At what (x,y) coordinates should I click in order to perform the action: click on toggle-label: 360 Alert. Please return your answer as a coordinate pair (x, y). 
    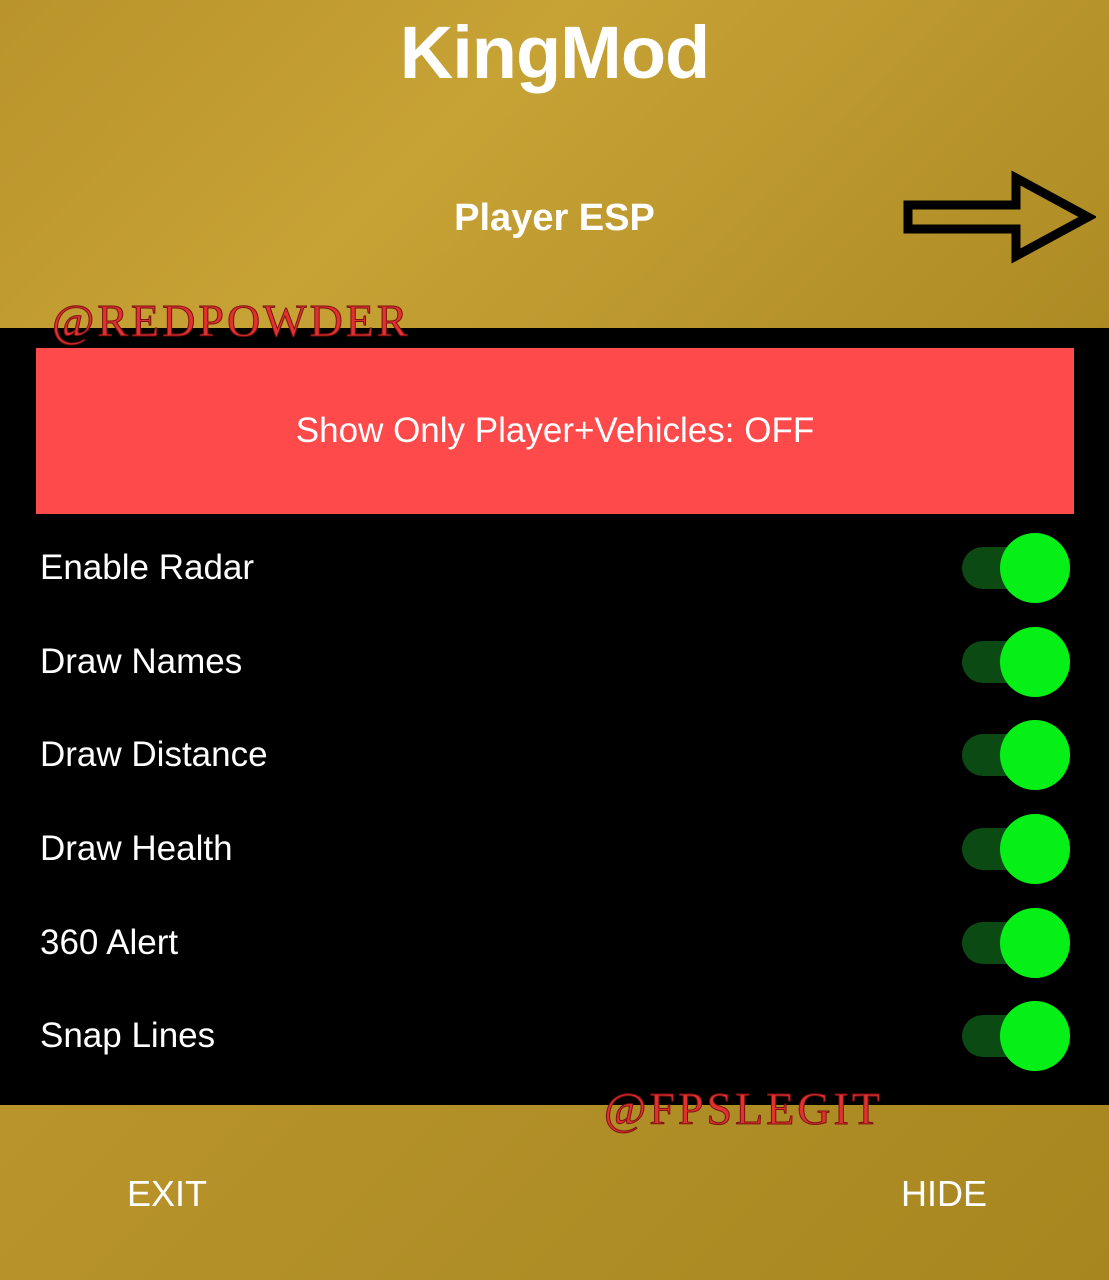
    Looking at the image, I should click on (109, 942).